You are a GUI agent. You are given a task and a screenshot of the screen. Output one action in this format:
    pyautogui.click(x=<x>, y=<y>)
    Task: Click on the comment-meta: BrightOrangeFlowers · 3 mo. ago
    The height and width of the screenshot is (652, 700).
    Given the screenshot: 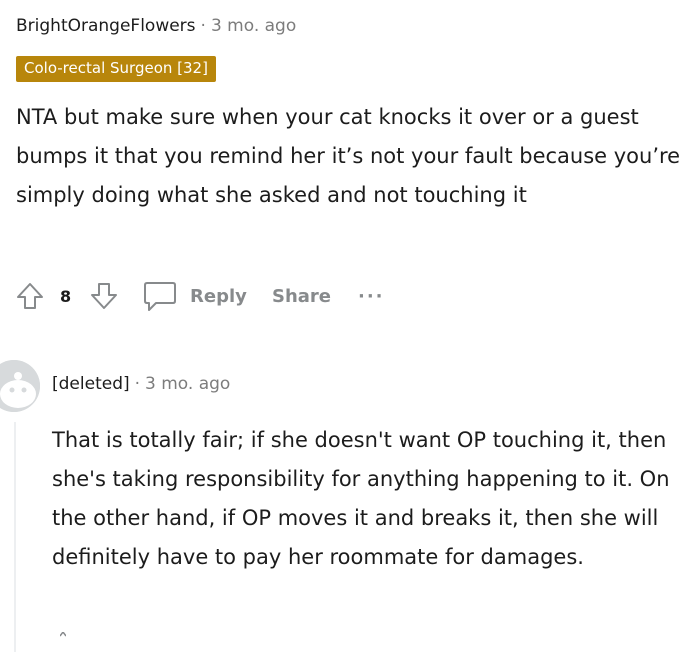 What is the action you would take?
    pyautogui.click(x=156, y=26)
    